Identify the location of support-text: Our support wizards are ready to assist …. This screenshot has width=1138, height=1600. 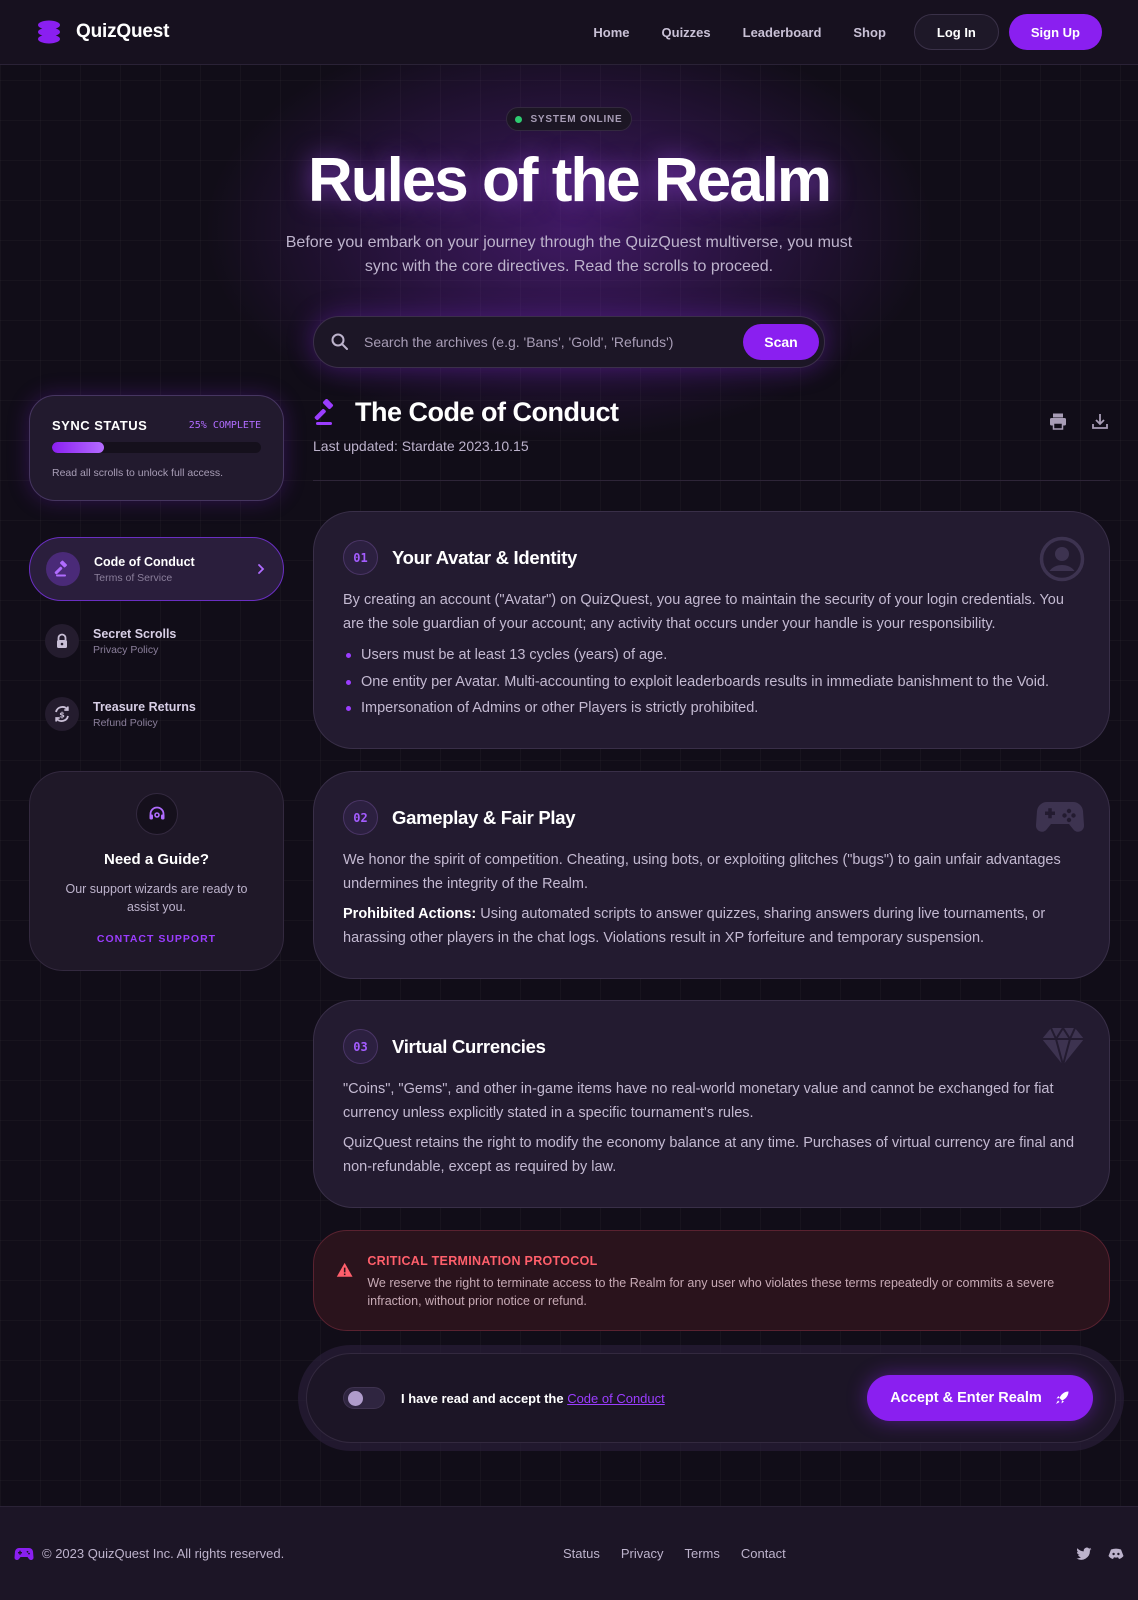
(156, 898).